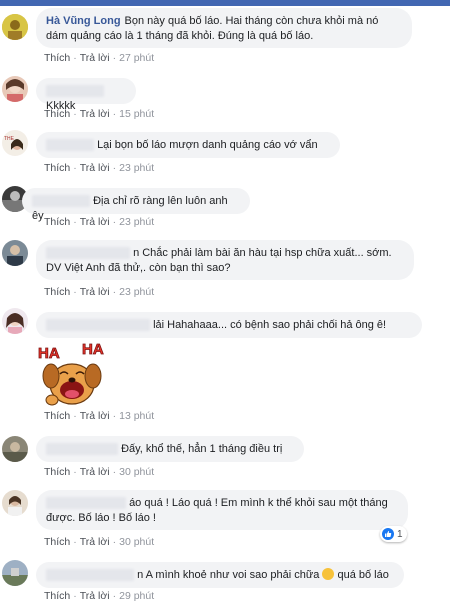 The height and width of the screenshot is (610, 450). What do you see at coordinates (93, 349) in the screenshot?
I see `sticker-text-right: HA` at bounding box center [93, 349].